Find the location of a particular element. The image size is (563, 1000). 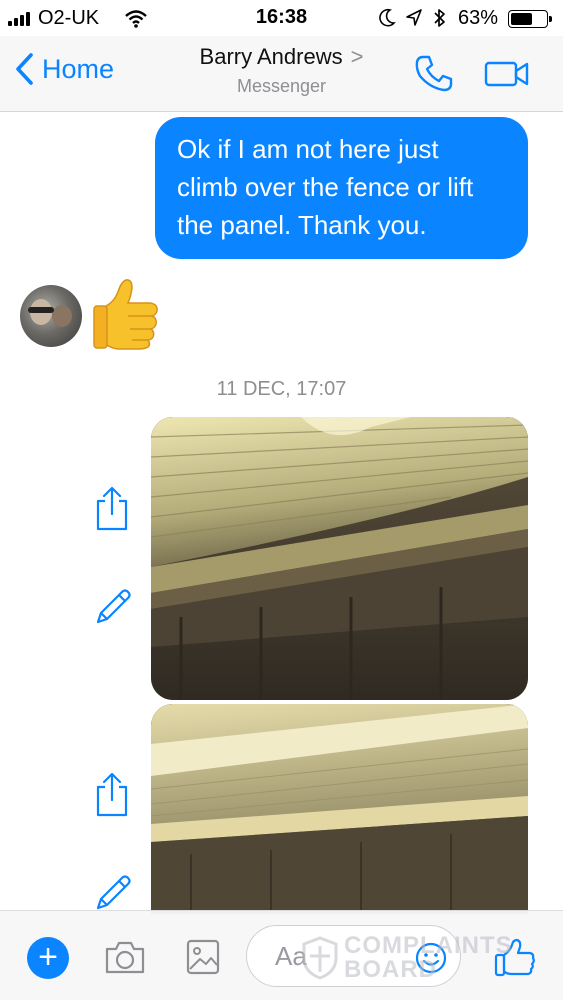

avatar-sunglasses is located at coordinates (41, 310).